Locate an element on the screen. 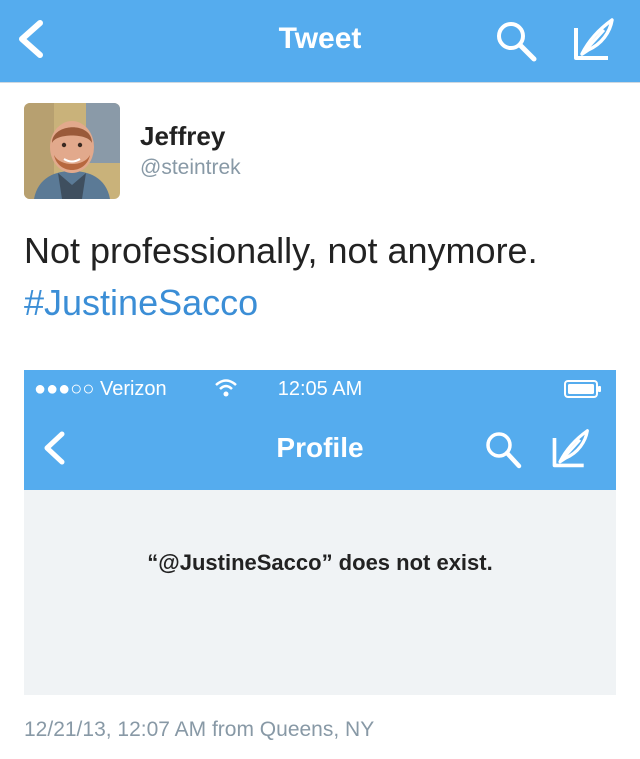  top-nav-bar: Tweet is located at coordinates (320, 41).